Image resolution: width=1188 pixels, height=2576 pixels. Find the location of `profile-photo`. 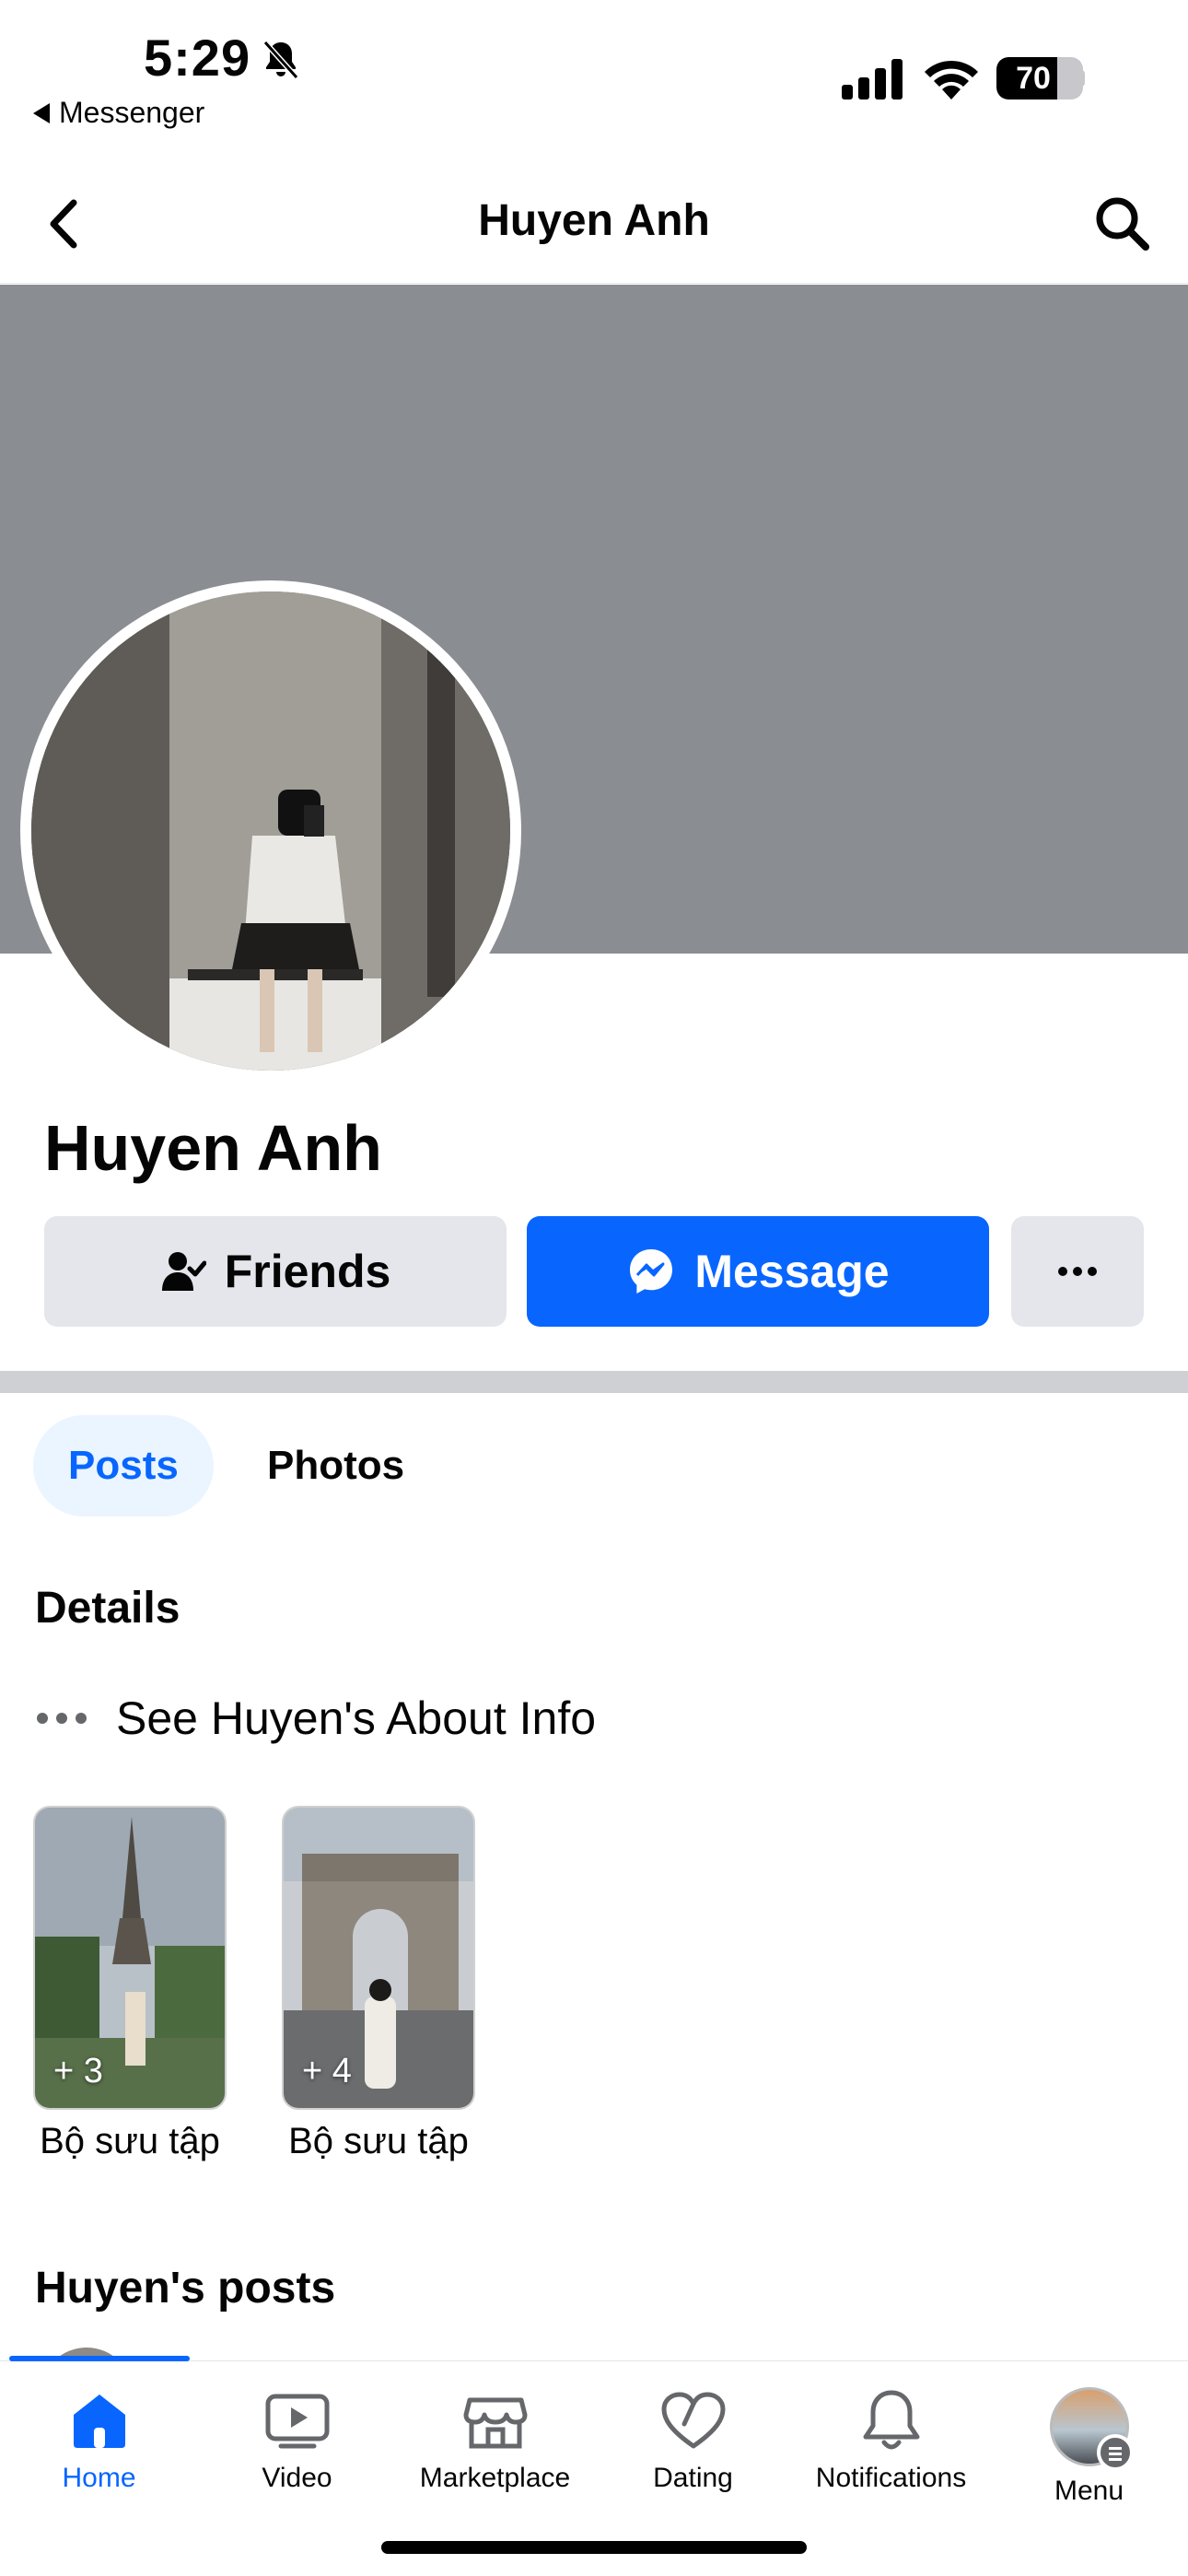

profile-photo is located at coordinates (270, 831).